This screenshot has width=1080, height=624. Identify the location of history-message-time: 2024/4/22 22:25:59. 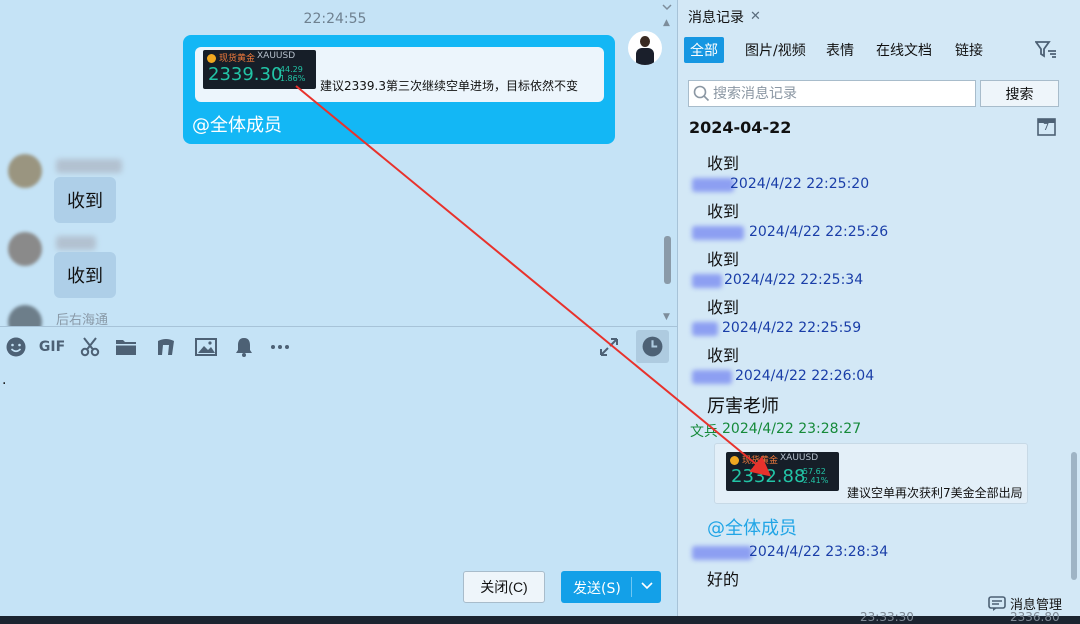
(791, 328).